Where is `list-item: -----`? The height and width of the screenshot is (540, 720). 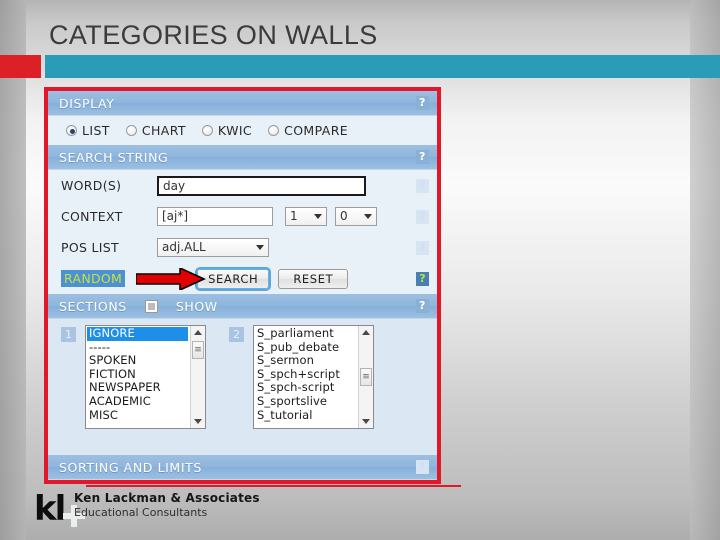 list-item: ----- is located at coordinates (147, 347).